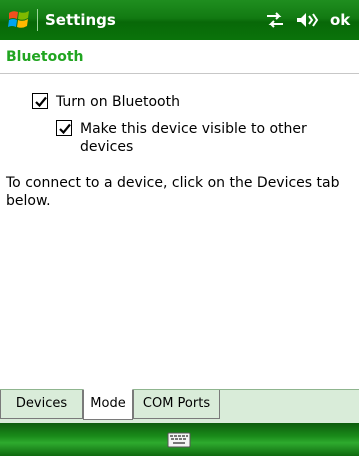 This screenshot has width=359, height=456. Describe the element at coordinates (37, 20) in the screenshot. I see `title-separator` at that location.